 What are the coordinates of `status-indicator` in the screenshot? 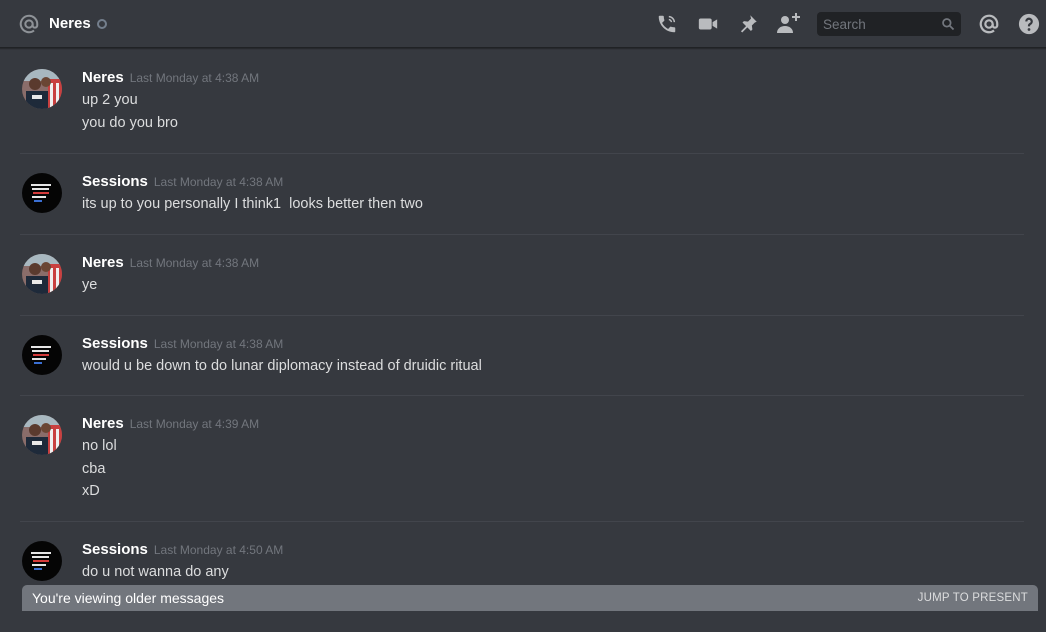 It's located at (101, 23).